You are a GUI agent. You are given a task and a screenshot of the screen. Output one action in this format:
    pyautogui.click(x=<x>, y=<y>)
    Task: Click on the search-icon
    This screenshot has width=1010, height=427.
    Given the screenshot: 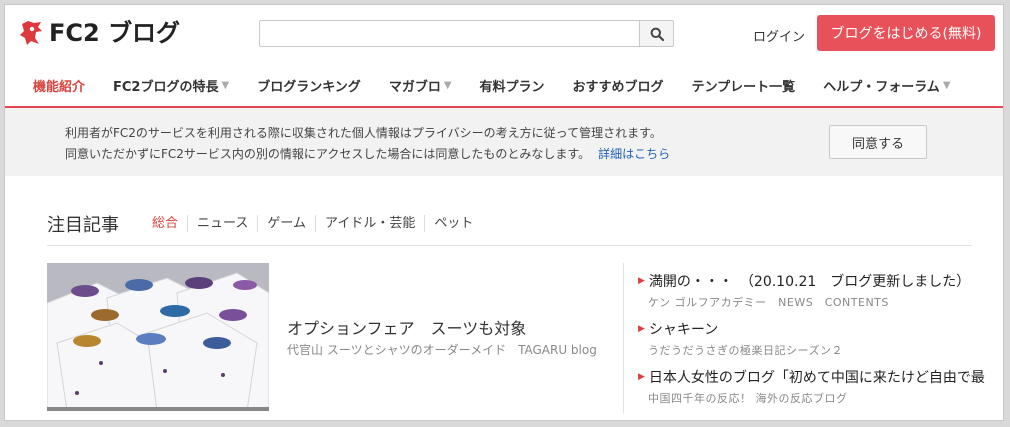 What is the action you would take?
    pyautogui.click(x=657, y=34)
    